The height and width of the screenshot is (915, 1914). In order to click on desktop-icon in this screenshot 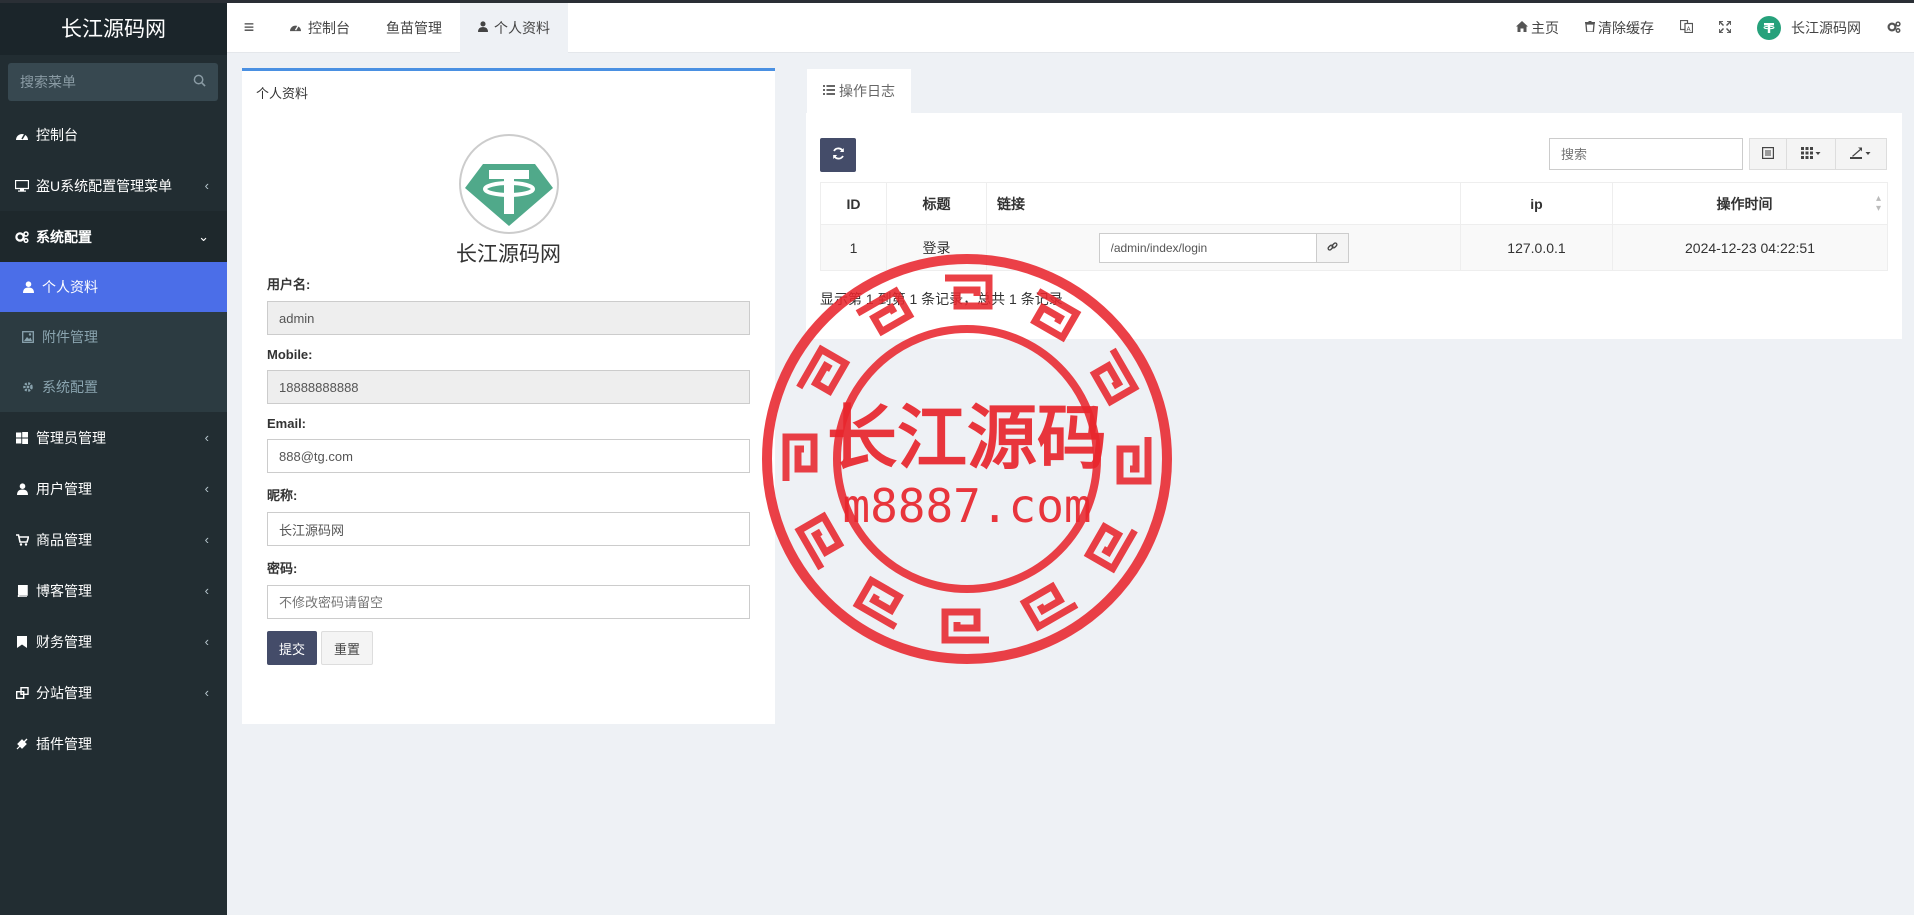, I will do `click(22, 185)`.